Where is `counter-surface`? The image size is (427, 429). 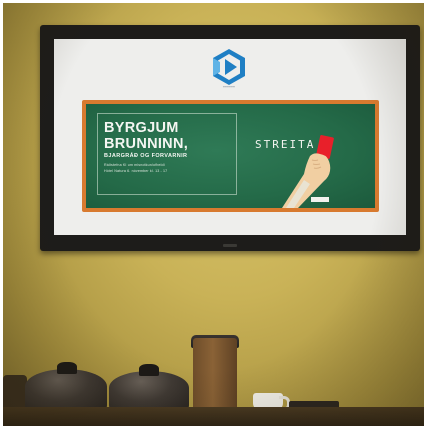 counter-surface is located at coordinates (213, 416).